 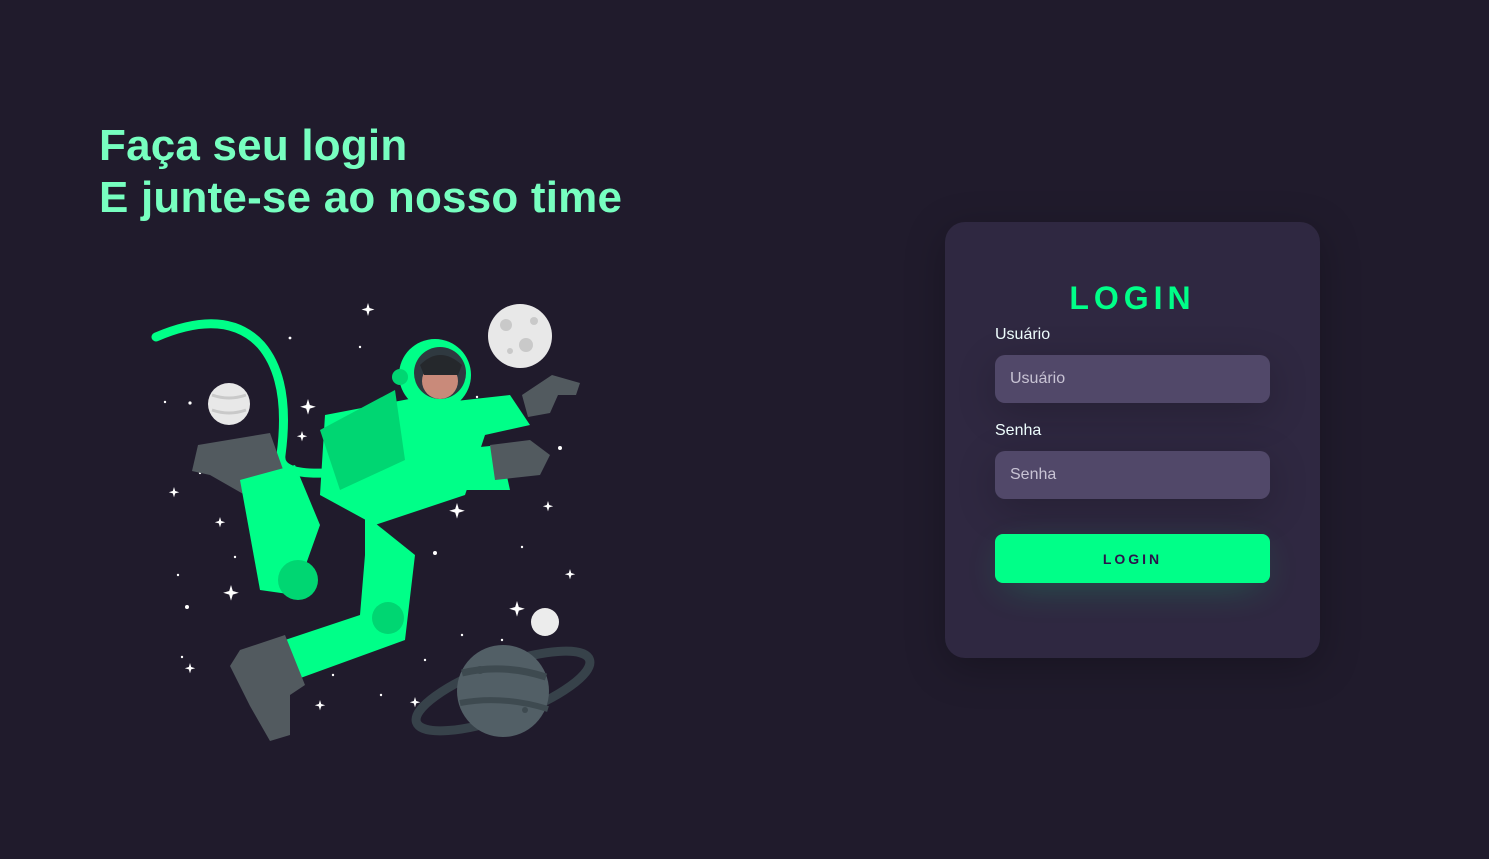 I want to click on password-input, so click(x=1132, y=475).